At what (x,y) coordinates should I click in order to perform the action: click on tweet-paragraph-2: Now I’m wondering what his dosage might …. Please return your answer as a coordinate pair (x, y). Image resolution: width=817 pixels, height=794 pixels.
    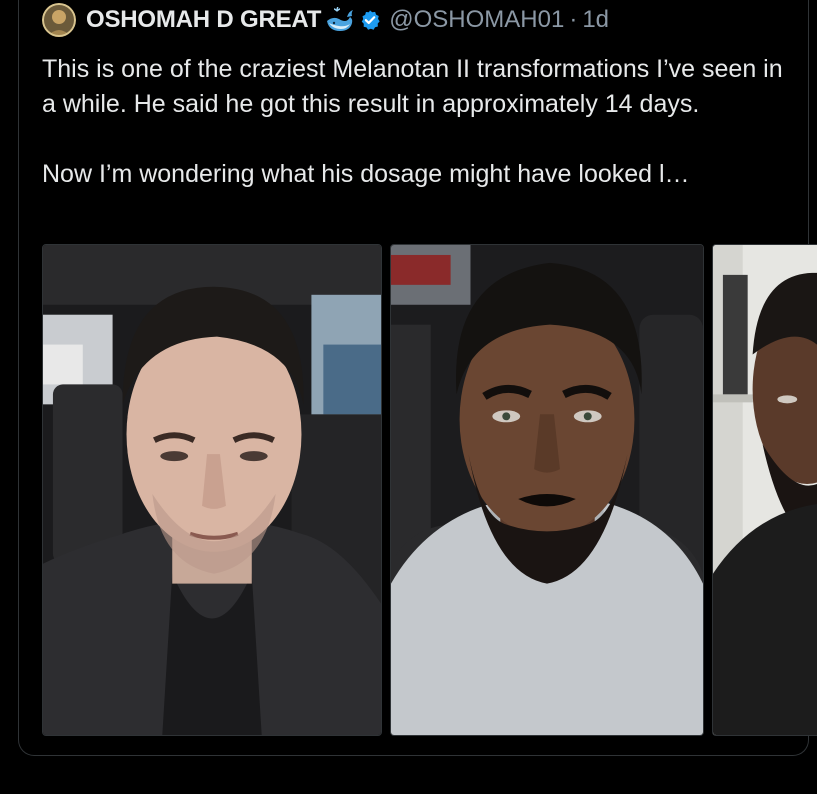
    Looking at the image, I should click on (422, 174).